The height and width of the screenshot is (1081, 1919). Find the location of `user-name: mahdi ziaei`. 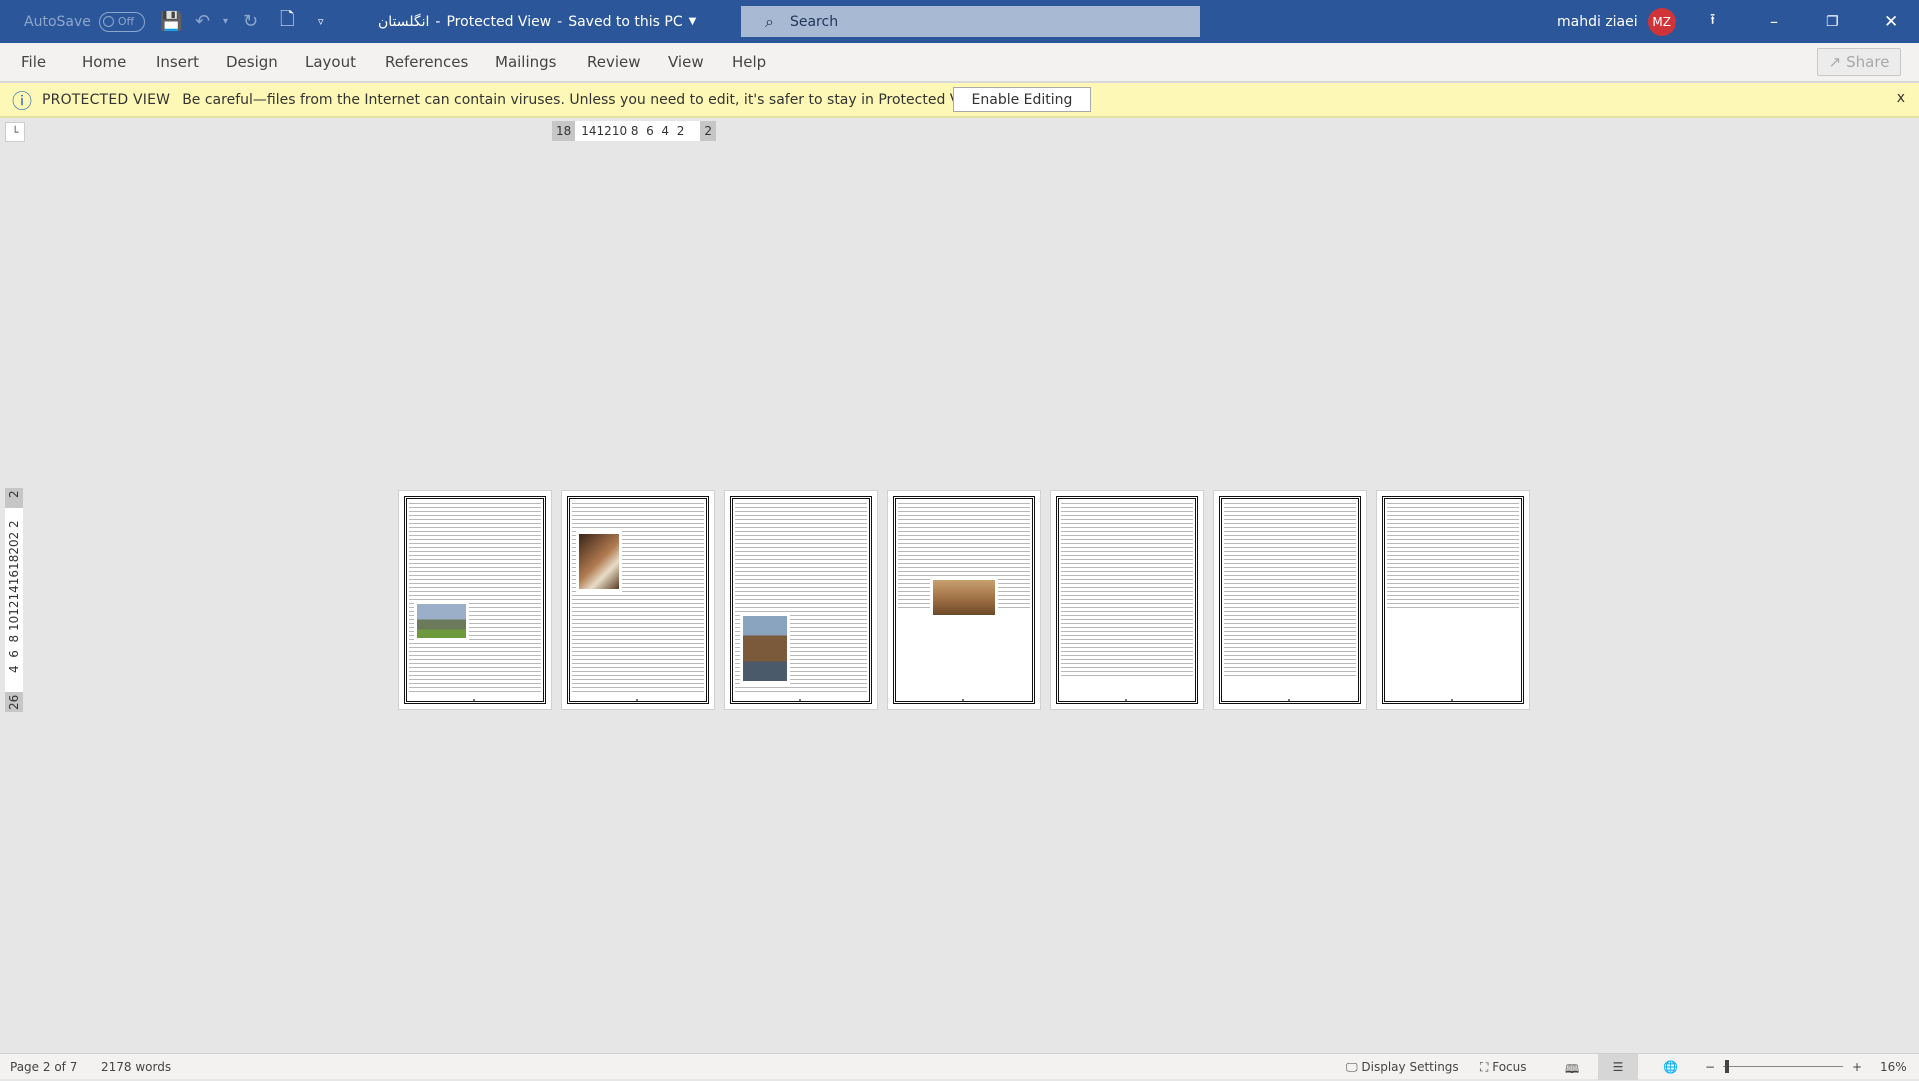

user-name: mahdi ziaei is located at coordinates (1597, 21).